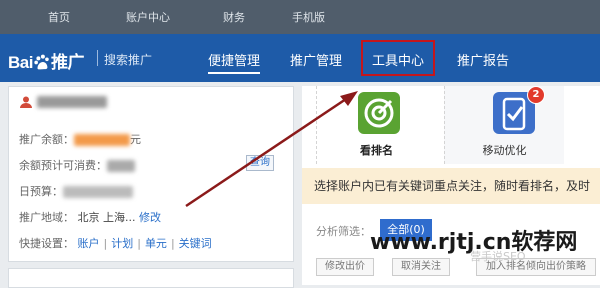 This screenshot has height=288, width=600. I want to click on watermark-subtext: 营手说SEO, so click(498, 256).